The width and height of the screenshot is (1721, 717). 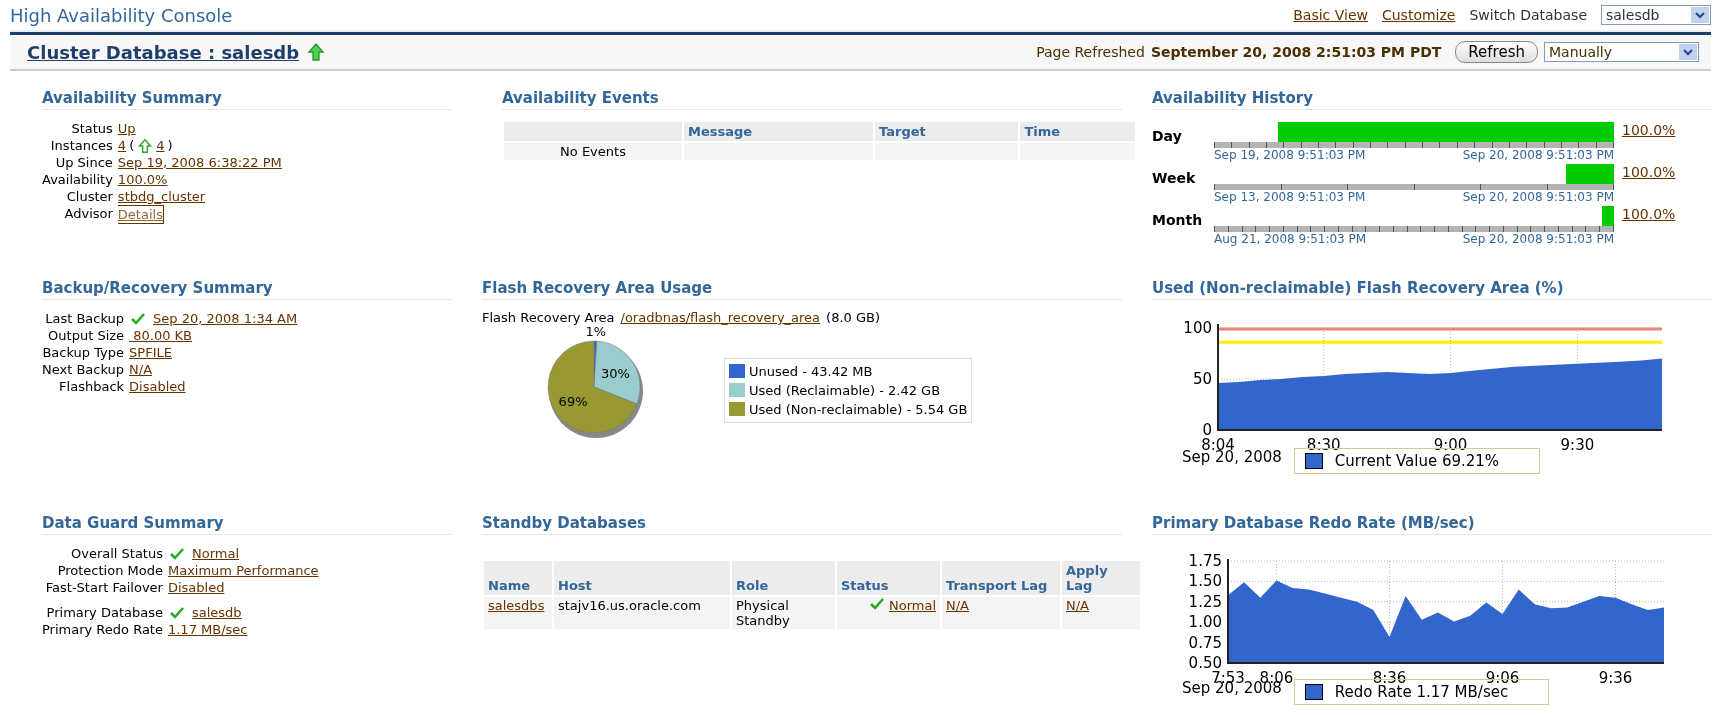 I want to click on field-label: Protection Mode, so click(x=109, y=570).